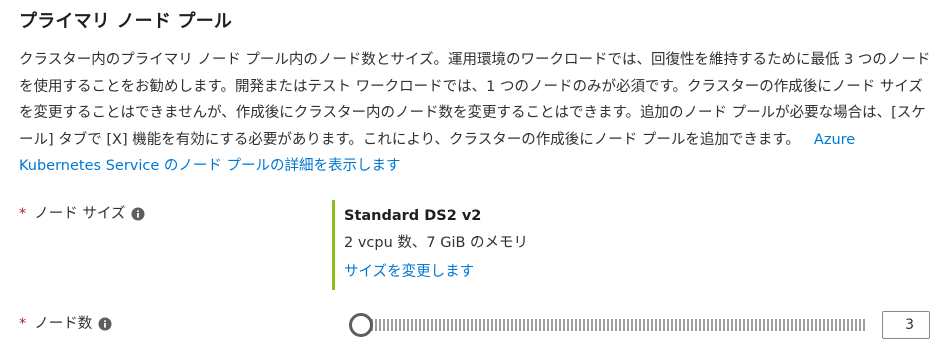  I want to click on node-size-specs: 2 vcpu 数、7 GiB のメモリ, so click(436, 243).